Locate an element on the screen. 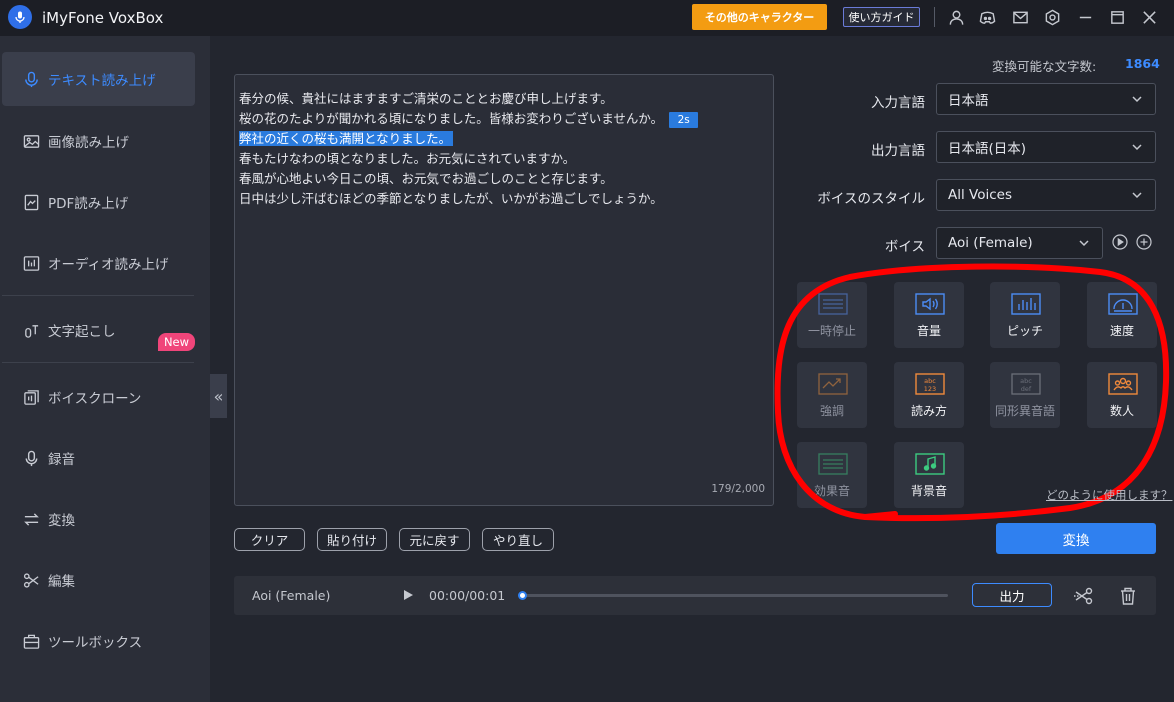  input-language-select: 日本語 is located at coordinates (1046, 99).